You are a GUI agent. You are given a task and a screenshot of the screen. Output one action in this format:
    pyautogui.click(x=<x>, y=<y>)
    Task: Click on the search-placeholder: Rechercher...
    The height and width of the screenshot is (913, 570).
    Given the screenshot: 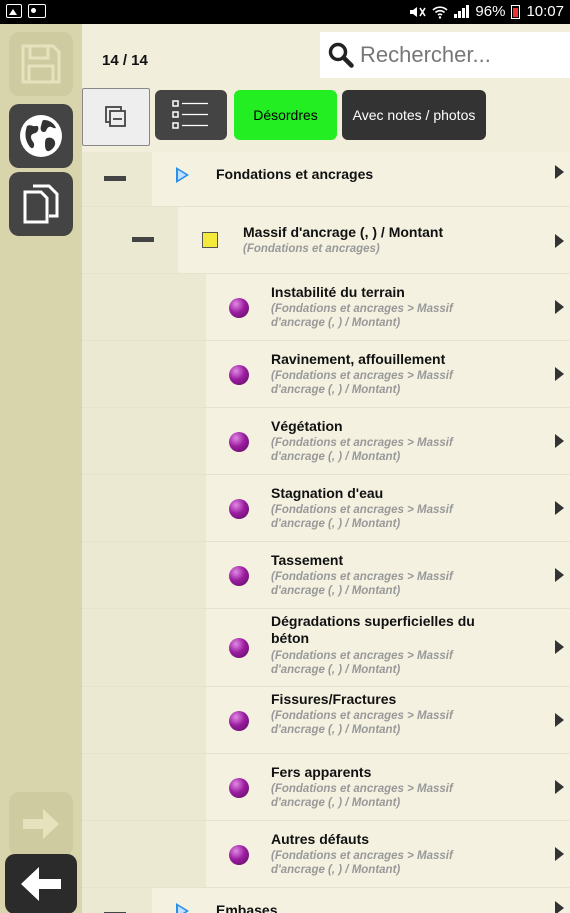 What is the action you would take?
    pyautogui.click(x=425, y=54)
    